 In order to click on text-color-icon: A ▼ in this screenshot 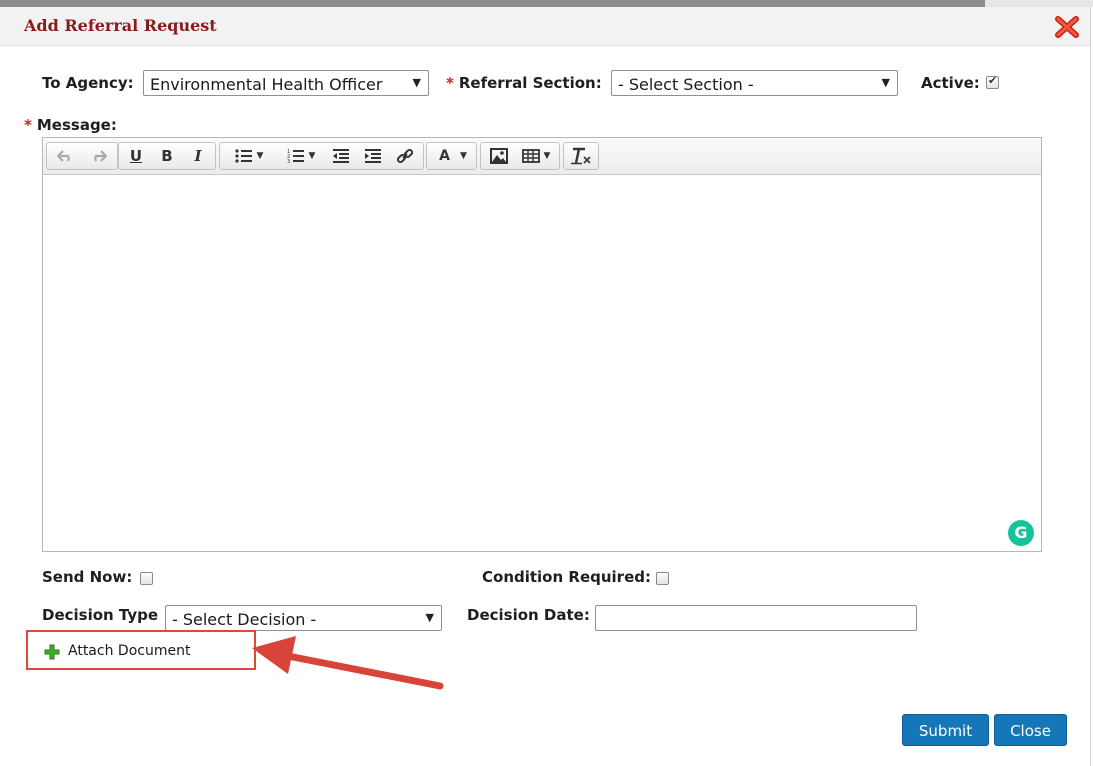, I will do `click(453, 156)`.